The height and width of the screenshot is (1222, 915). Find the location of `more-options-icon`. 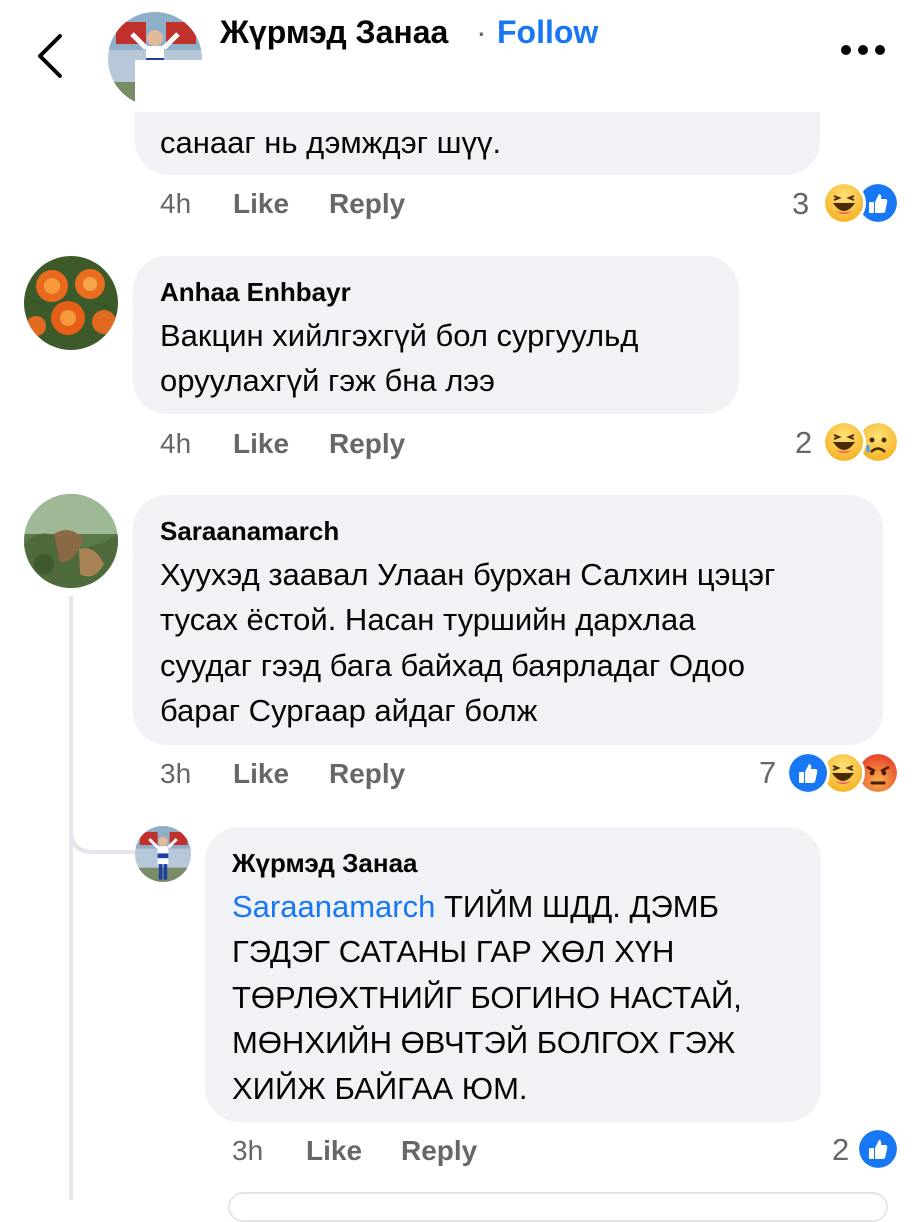

more-options-icon is located at coordinates (863, 50).